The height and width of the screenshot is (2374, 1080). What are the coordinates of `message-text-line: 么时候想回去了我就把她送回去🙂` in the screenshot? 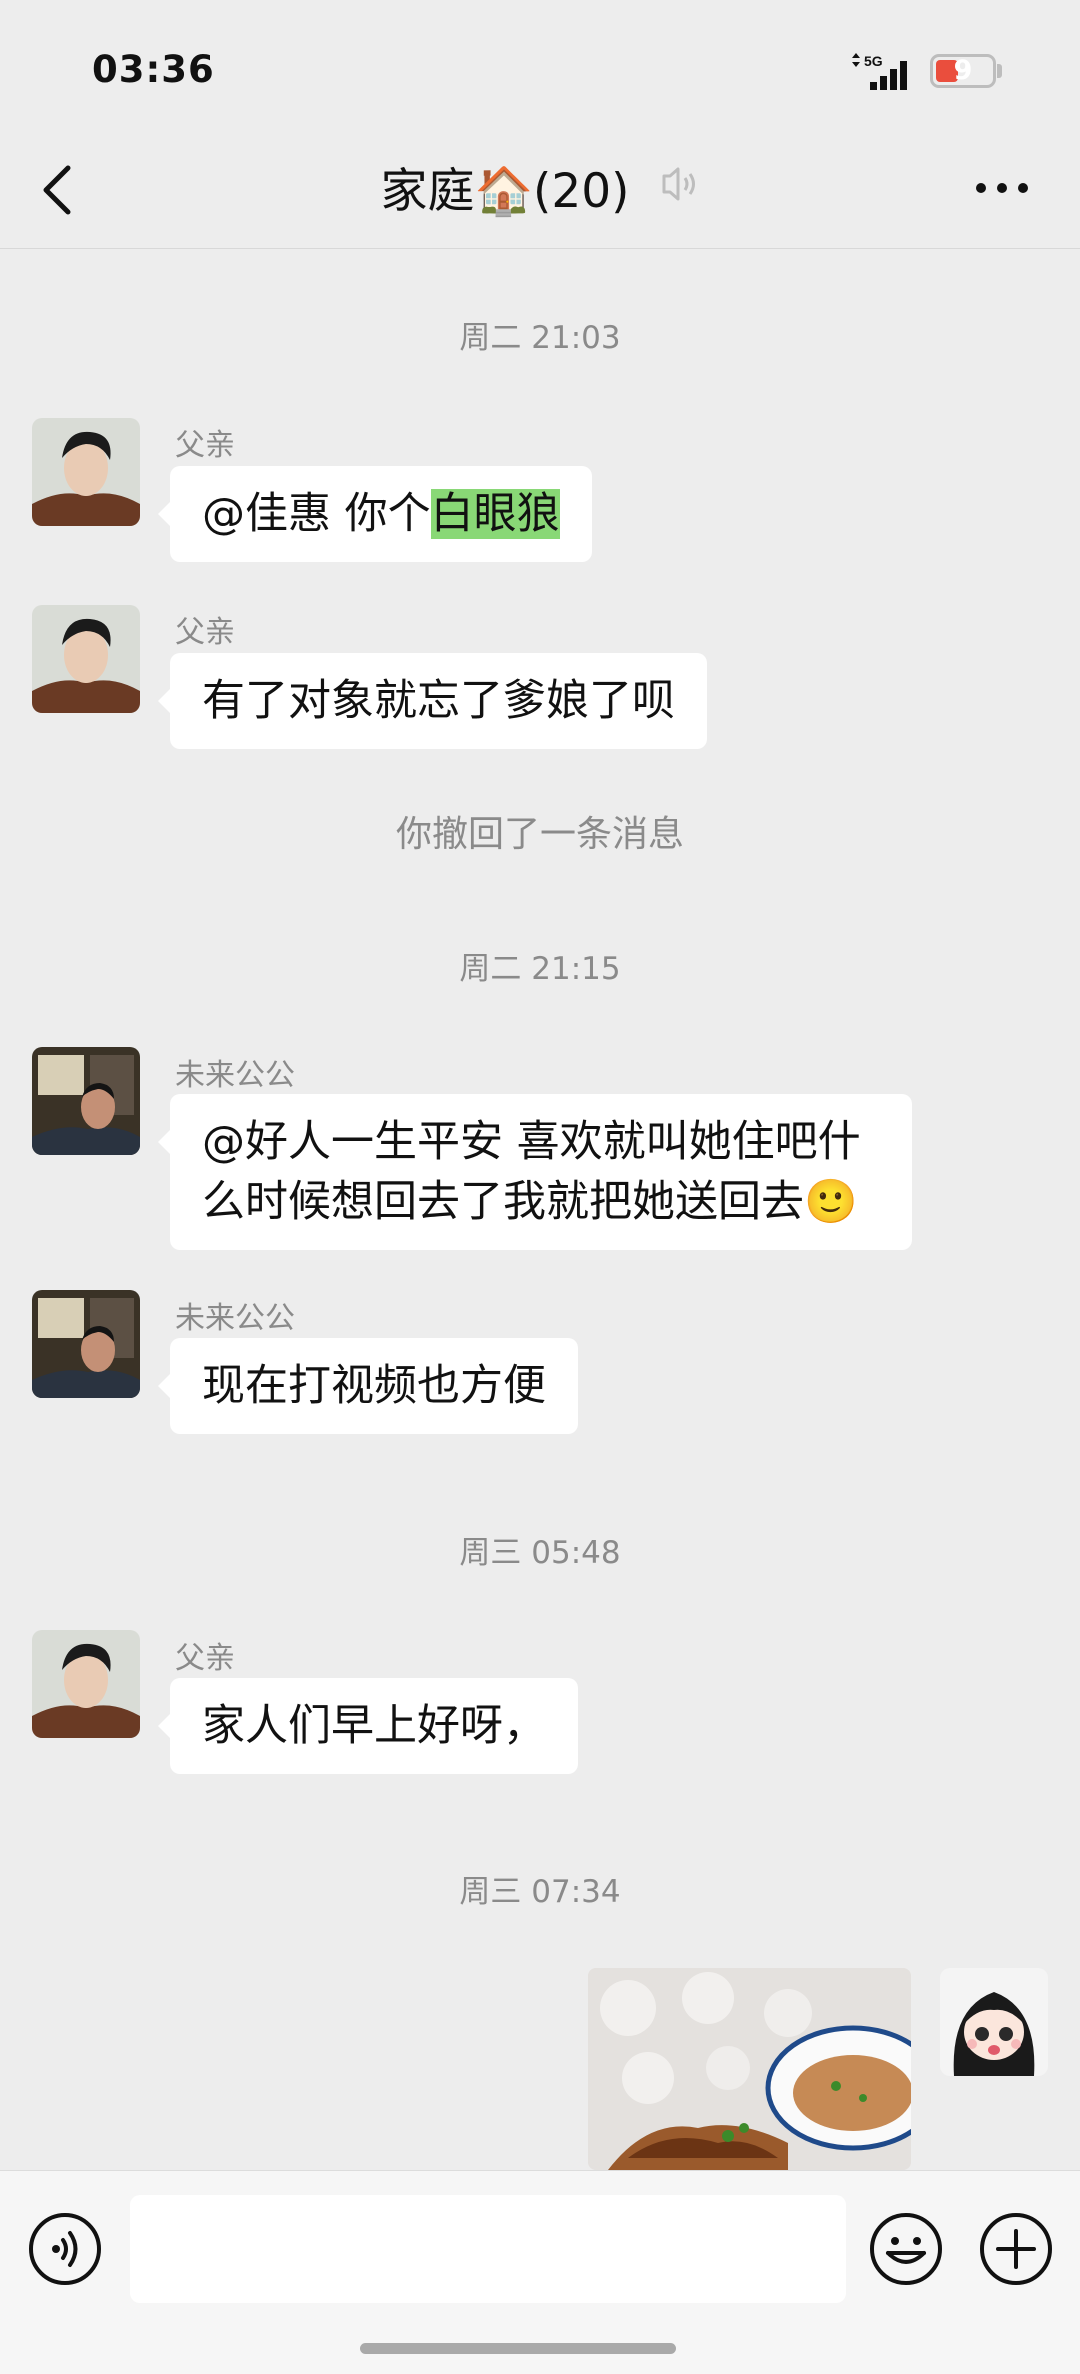 It's located at (530, 1202).